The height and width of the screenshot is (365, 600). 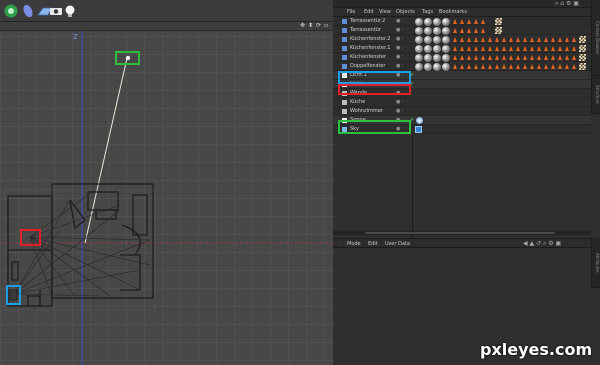 I want to click on side-tab-structure: Structure, so click(x=595, y=95).